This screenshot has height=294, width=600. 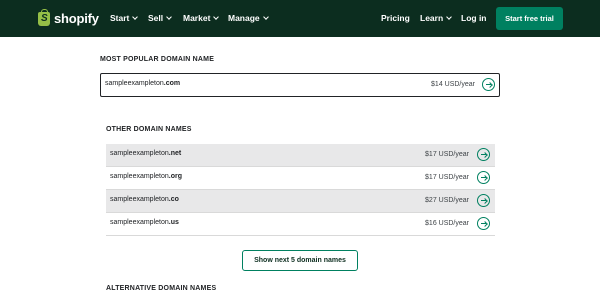 I want to click on domain-row: sampleexampleton.co $27 USD/year, so click(x=300, y=201).